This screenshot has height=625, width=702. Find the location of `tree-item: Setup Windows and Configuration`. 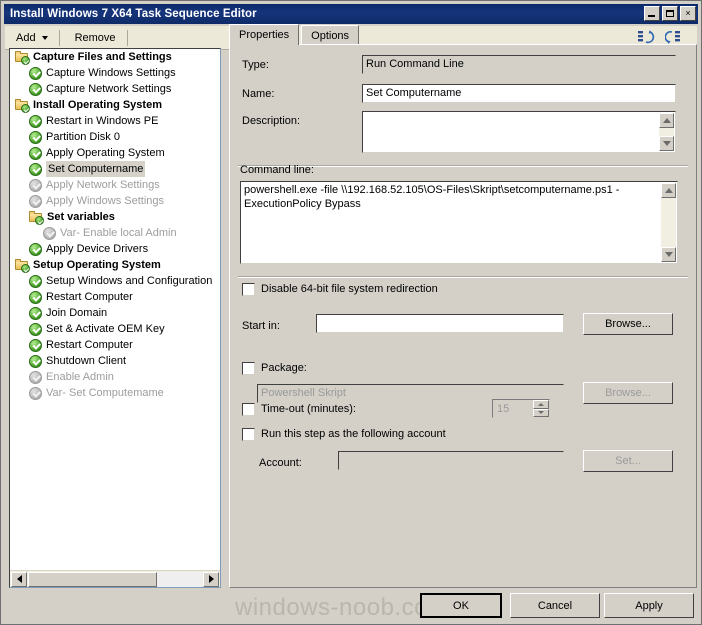

tree-item: Setup Windows and Configuration is located at coordinates (115, 281).